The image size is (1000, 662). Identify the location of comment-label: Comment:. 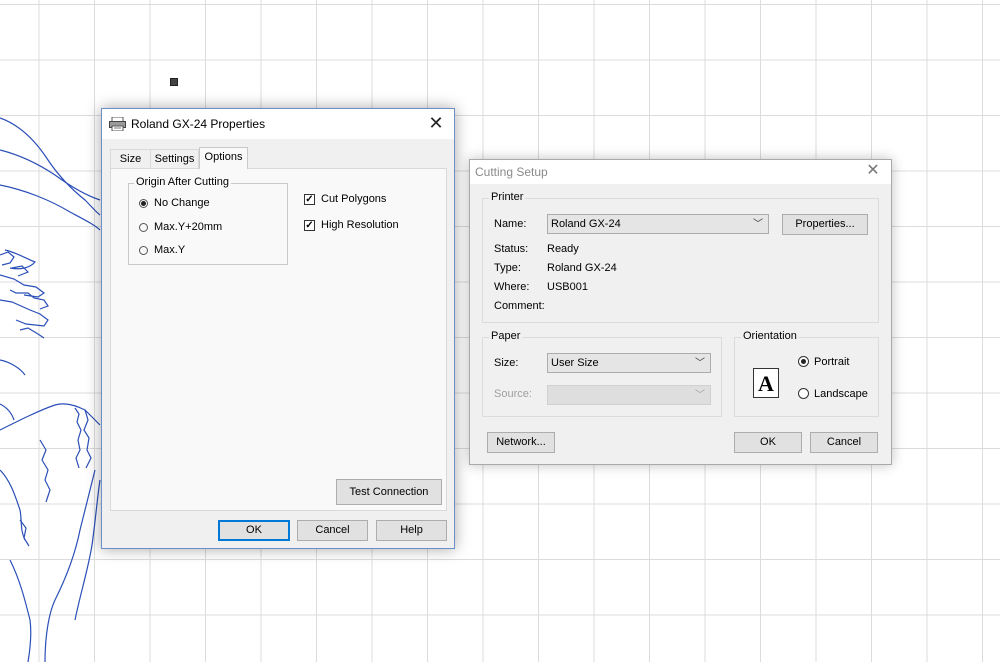
(519, 306).